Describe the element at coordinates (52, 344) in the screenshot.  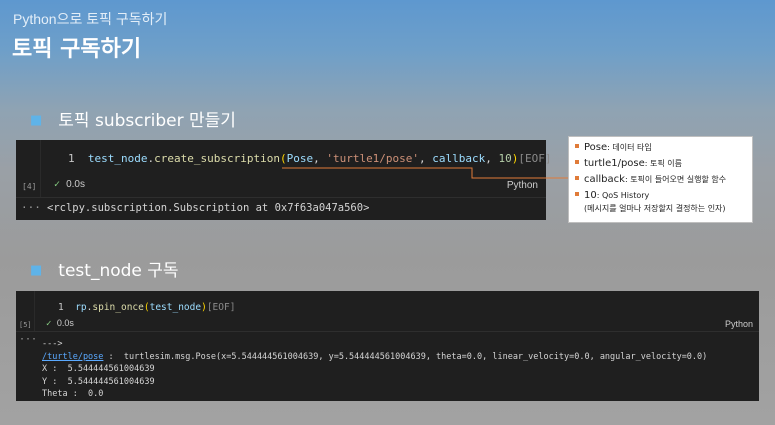
I see `output-arrow: --->` at that location.